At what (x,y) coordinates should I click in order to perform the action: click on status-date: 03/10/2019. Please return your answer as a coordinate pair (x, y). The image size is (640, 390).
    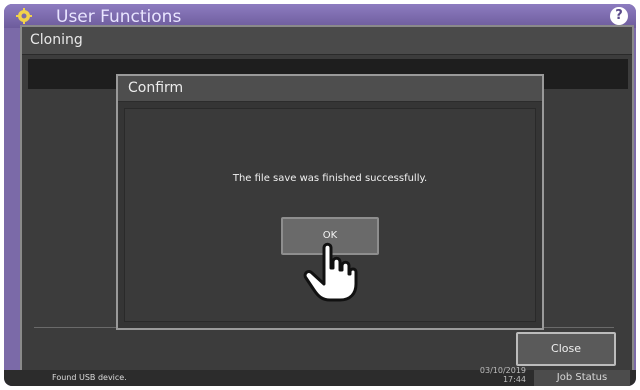
    Looking at the image, I should click on (502, 370).